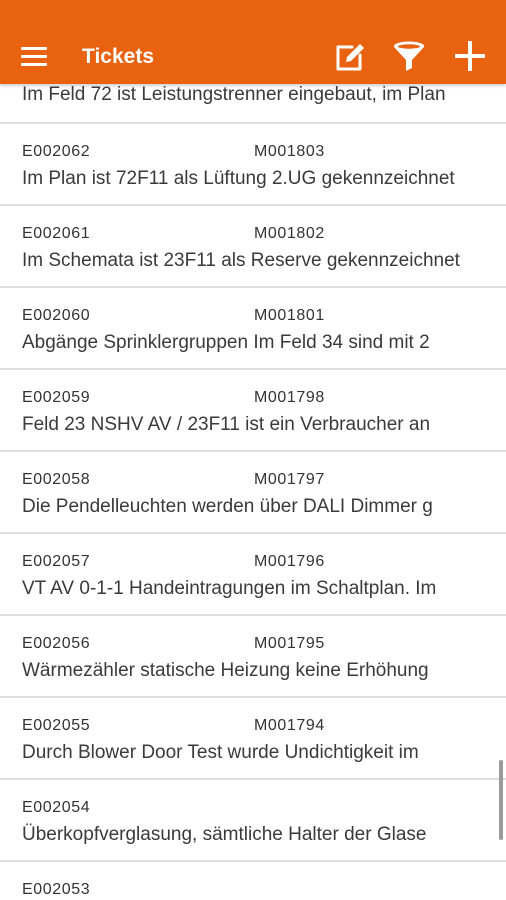 Image resolution: width=506 pixels, height=900 pixels. What do you see at coordinates (289, 725) in the screenshot?
I see `ticket-ref-id: M001794` at bounding box center [289, 725].